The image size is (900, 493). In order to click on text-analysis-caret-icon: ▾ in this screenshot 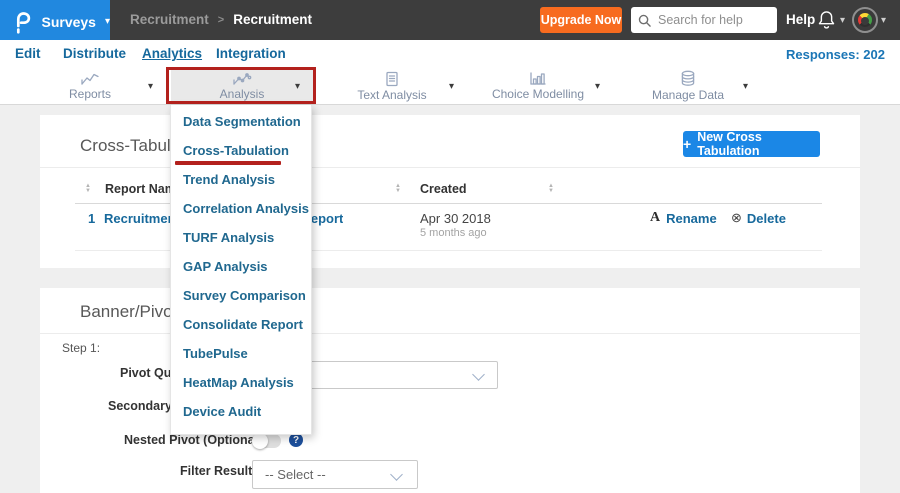, I will do `click(451, 86)`.